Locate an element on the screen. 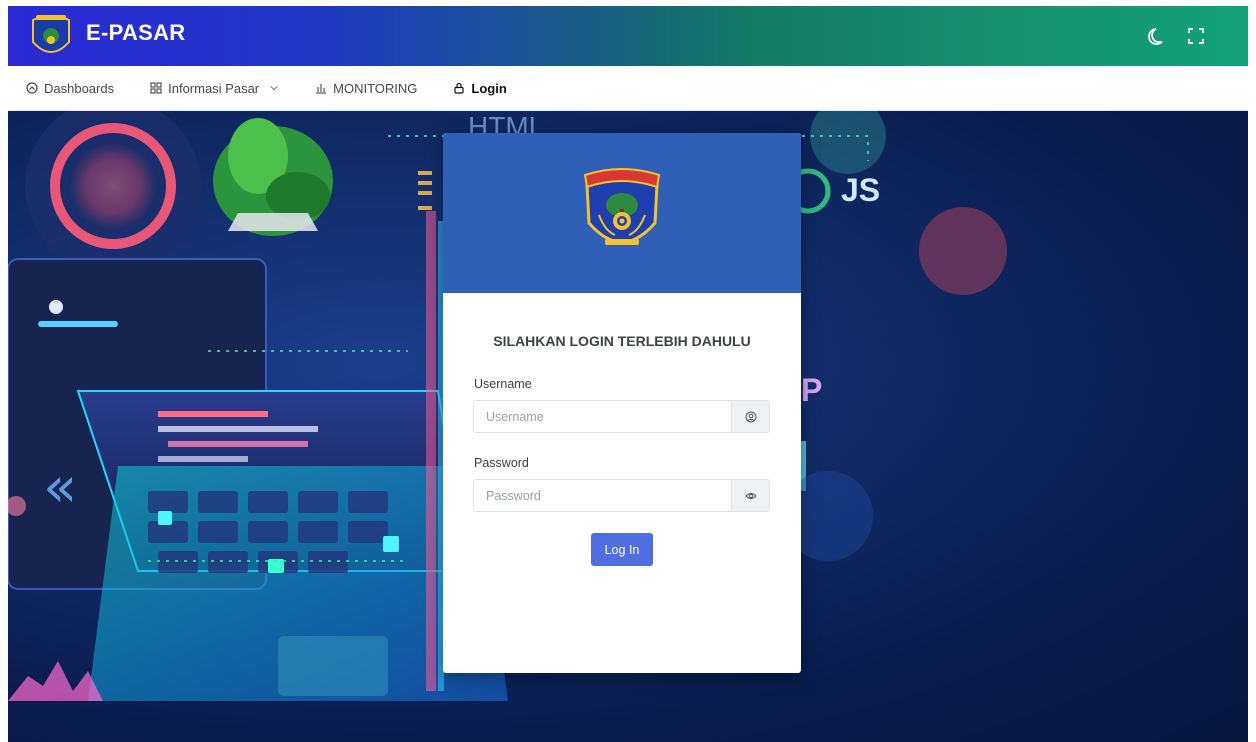 The image size is (1256, 742). chevron-down-icon is located at coordinates (274, 88).